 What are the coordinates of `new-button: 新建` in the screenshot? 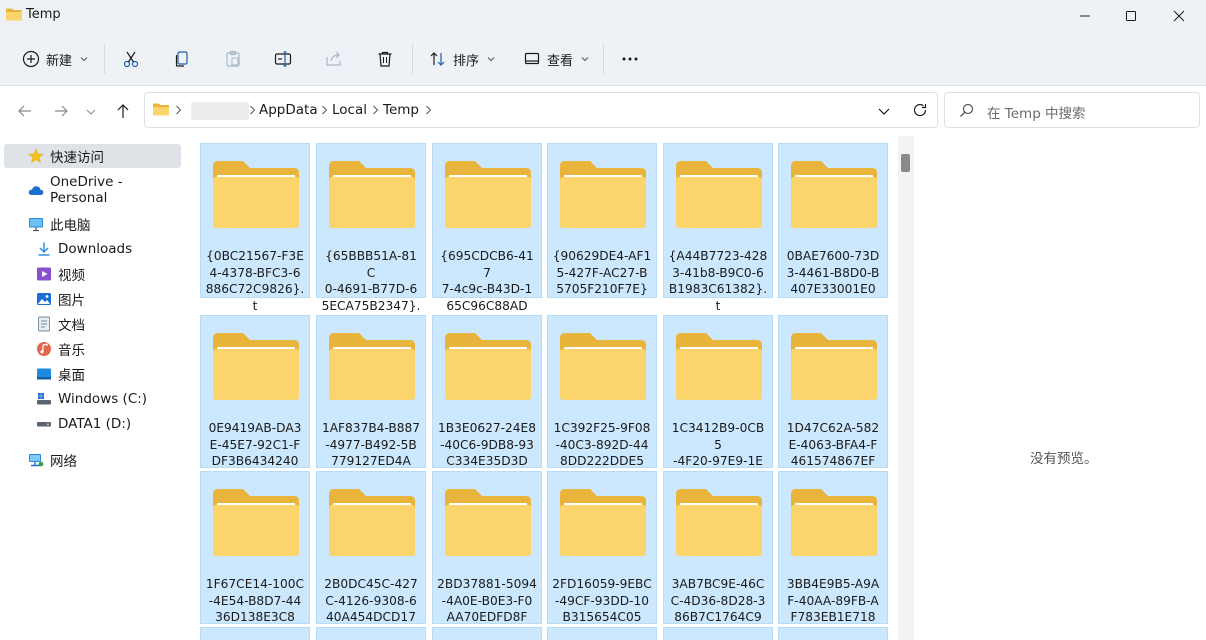 It's located at (55, 59).